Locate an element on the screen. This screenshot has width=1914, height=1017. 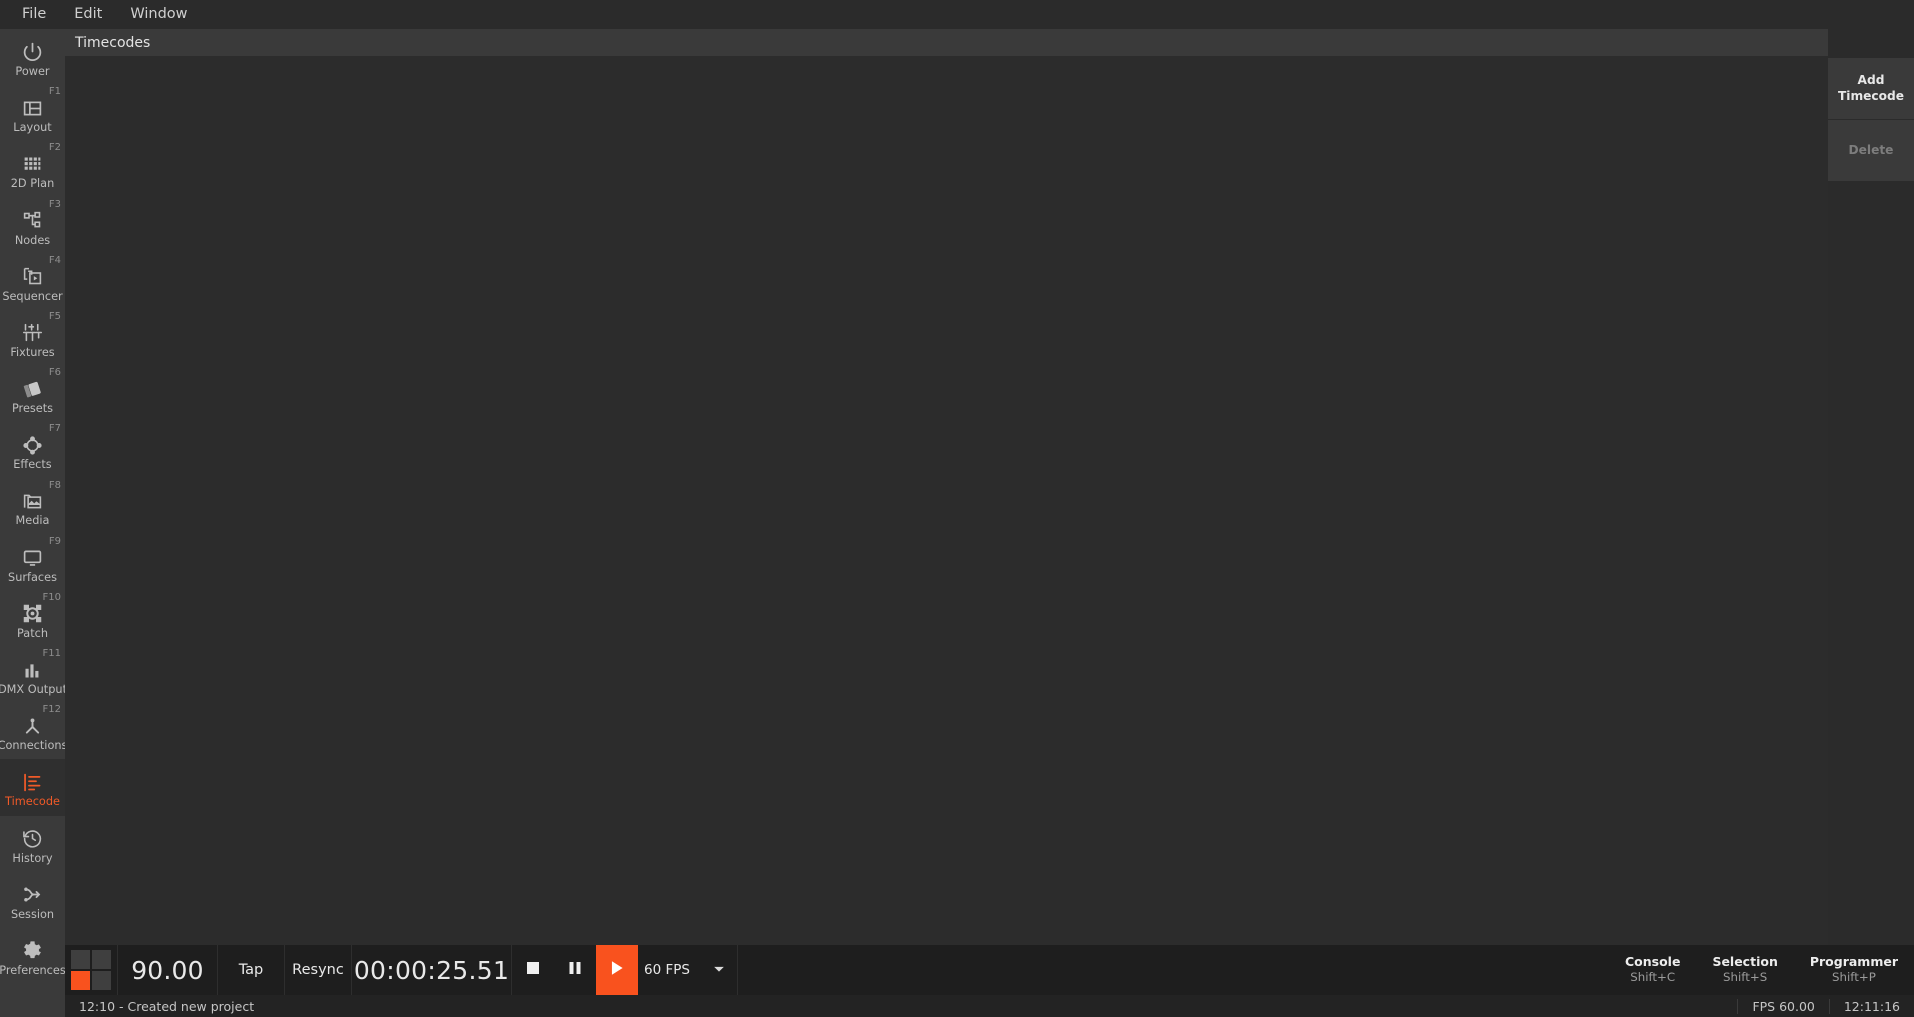
panel-header: Timecodes is located at coordinates (946, 42).